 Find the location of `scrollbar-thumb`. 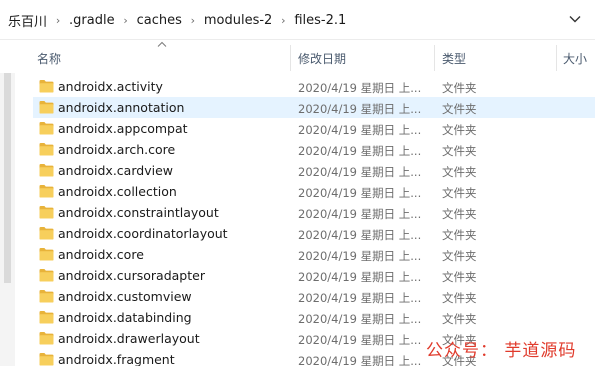

scrollbar-thumb is located at coordinates (7, 178).